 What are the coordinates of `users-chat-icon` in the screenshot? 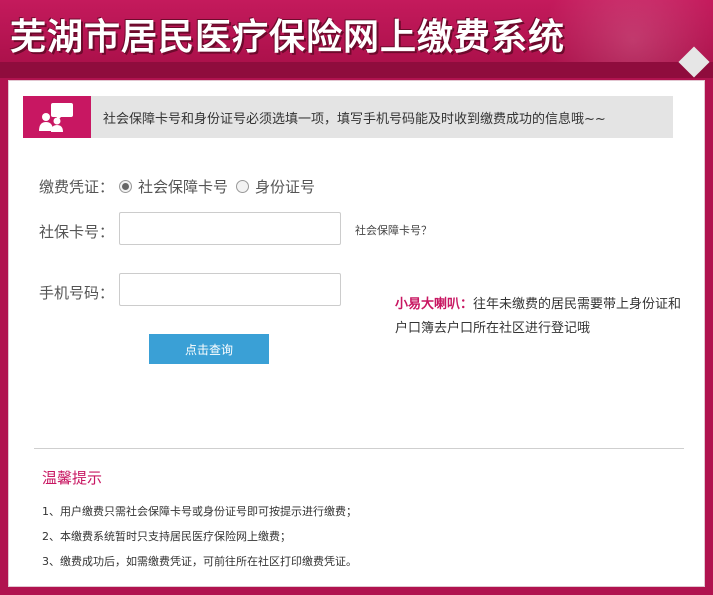 It's located at (56, 117).